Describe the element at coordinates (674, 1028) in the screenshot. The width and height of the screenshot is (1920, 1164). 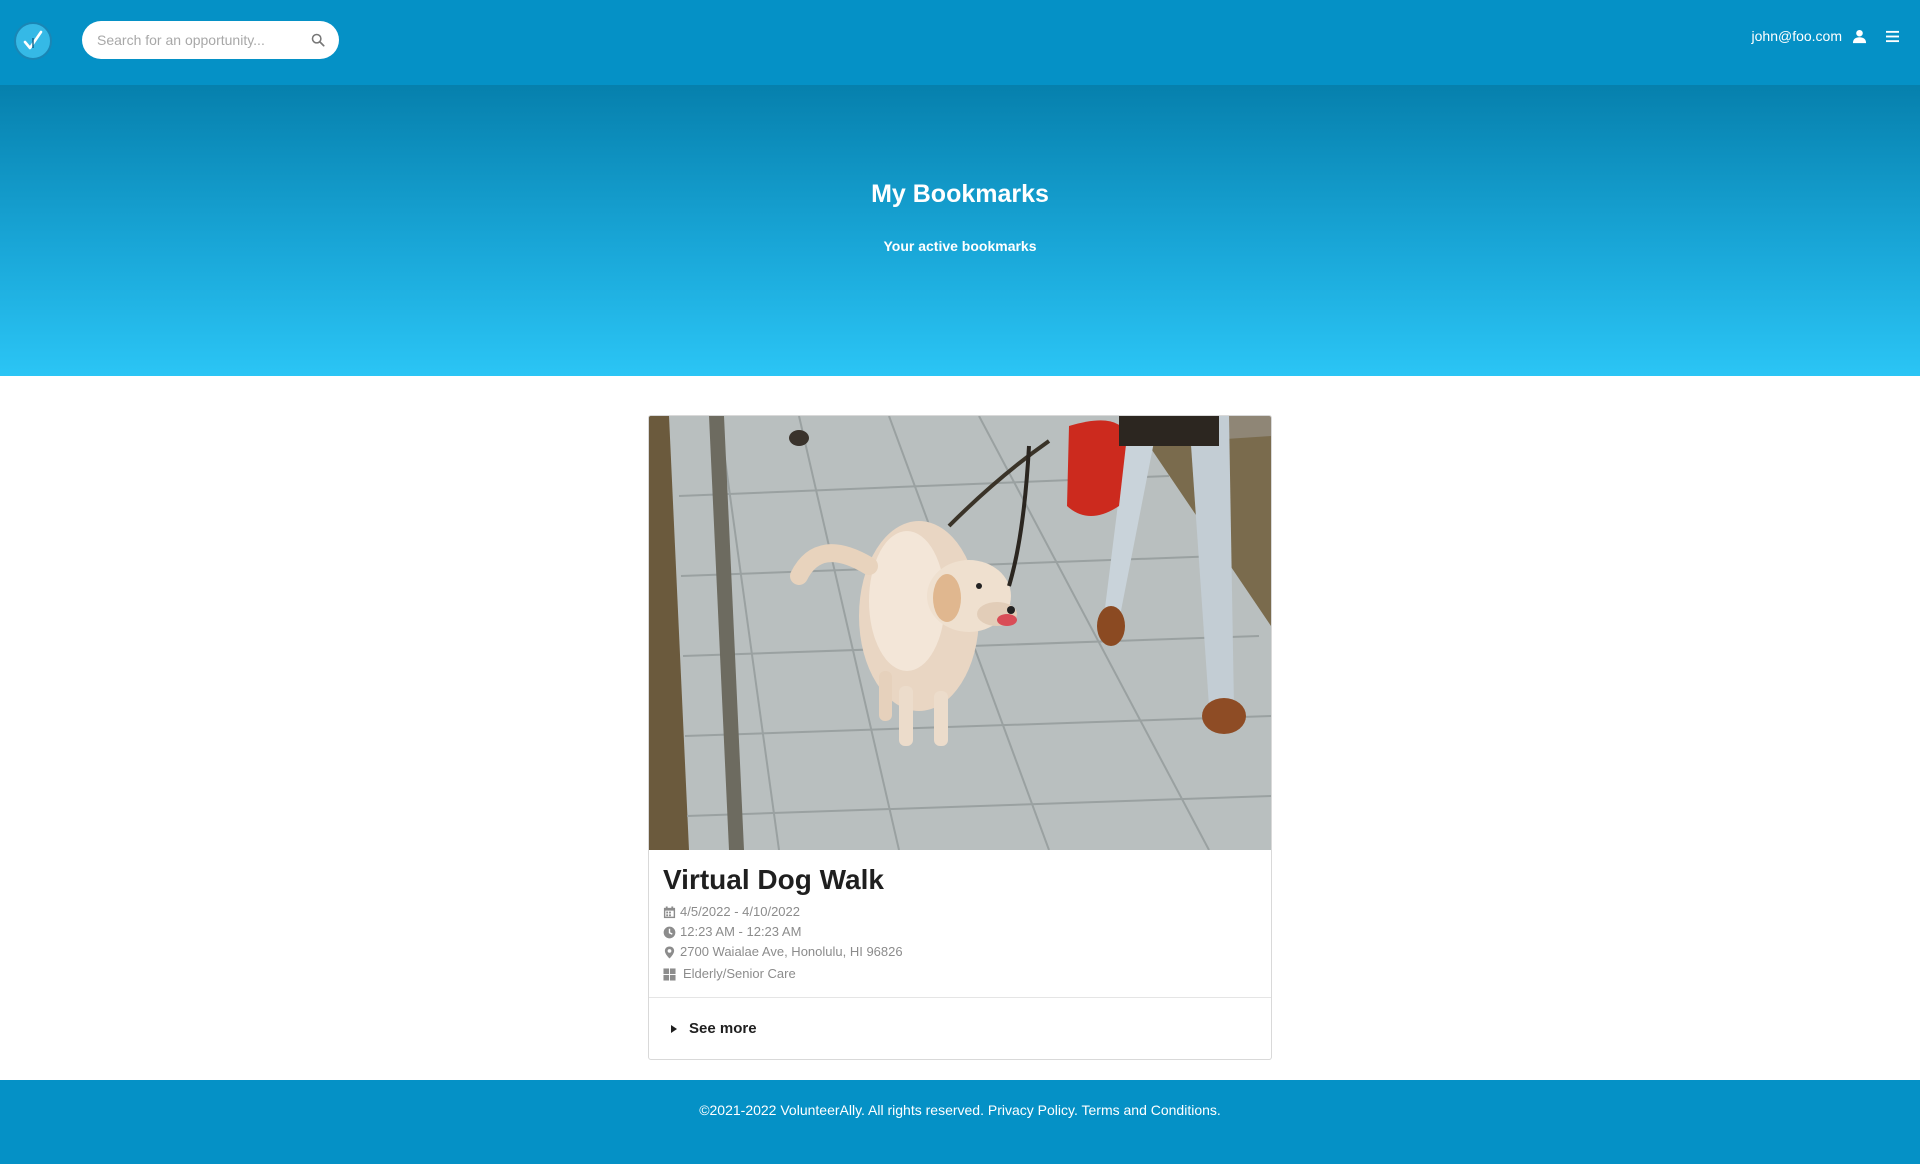
I see `caret-right-icon` at that location.